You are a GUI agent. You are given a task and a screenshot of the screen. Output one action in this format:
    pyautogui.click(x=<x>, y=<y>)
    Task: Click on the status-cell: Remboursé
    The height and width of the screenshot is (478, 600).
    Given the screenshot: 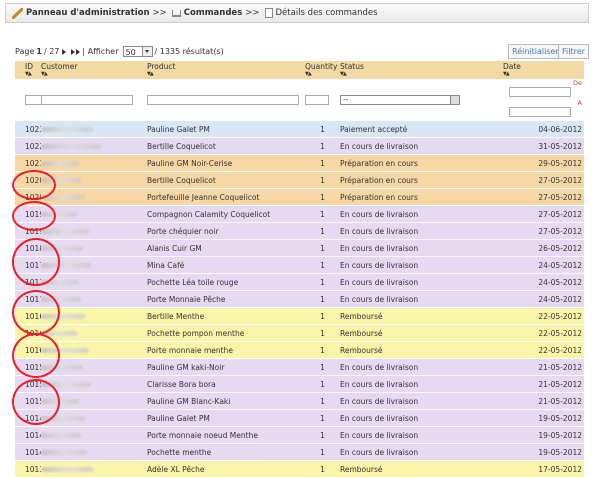 What is the action you would take?
    pyautogui.click(x=421, y=469)
    